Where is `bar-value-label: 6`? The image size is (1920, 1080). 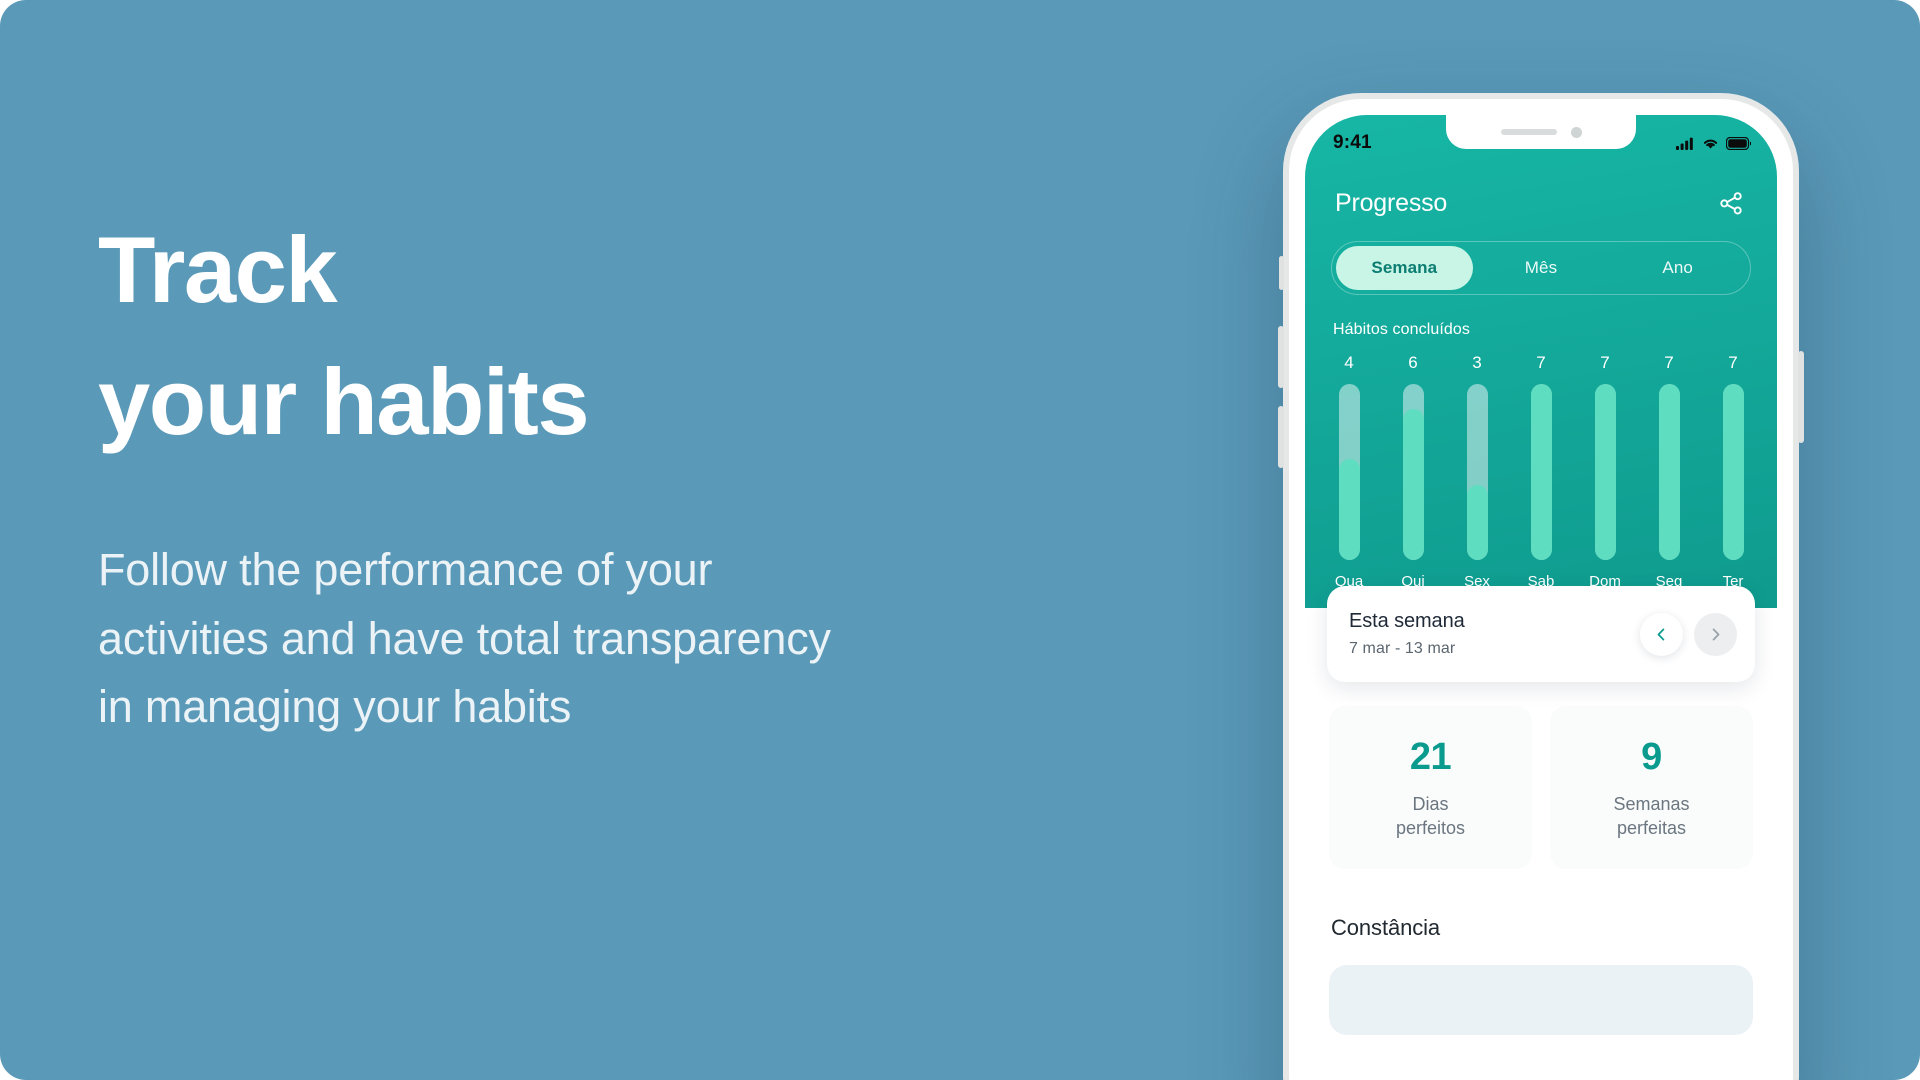 bar-value-label: 6 is located at coordinates (1413, 362).